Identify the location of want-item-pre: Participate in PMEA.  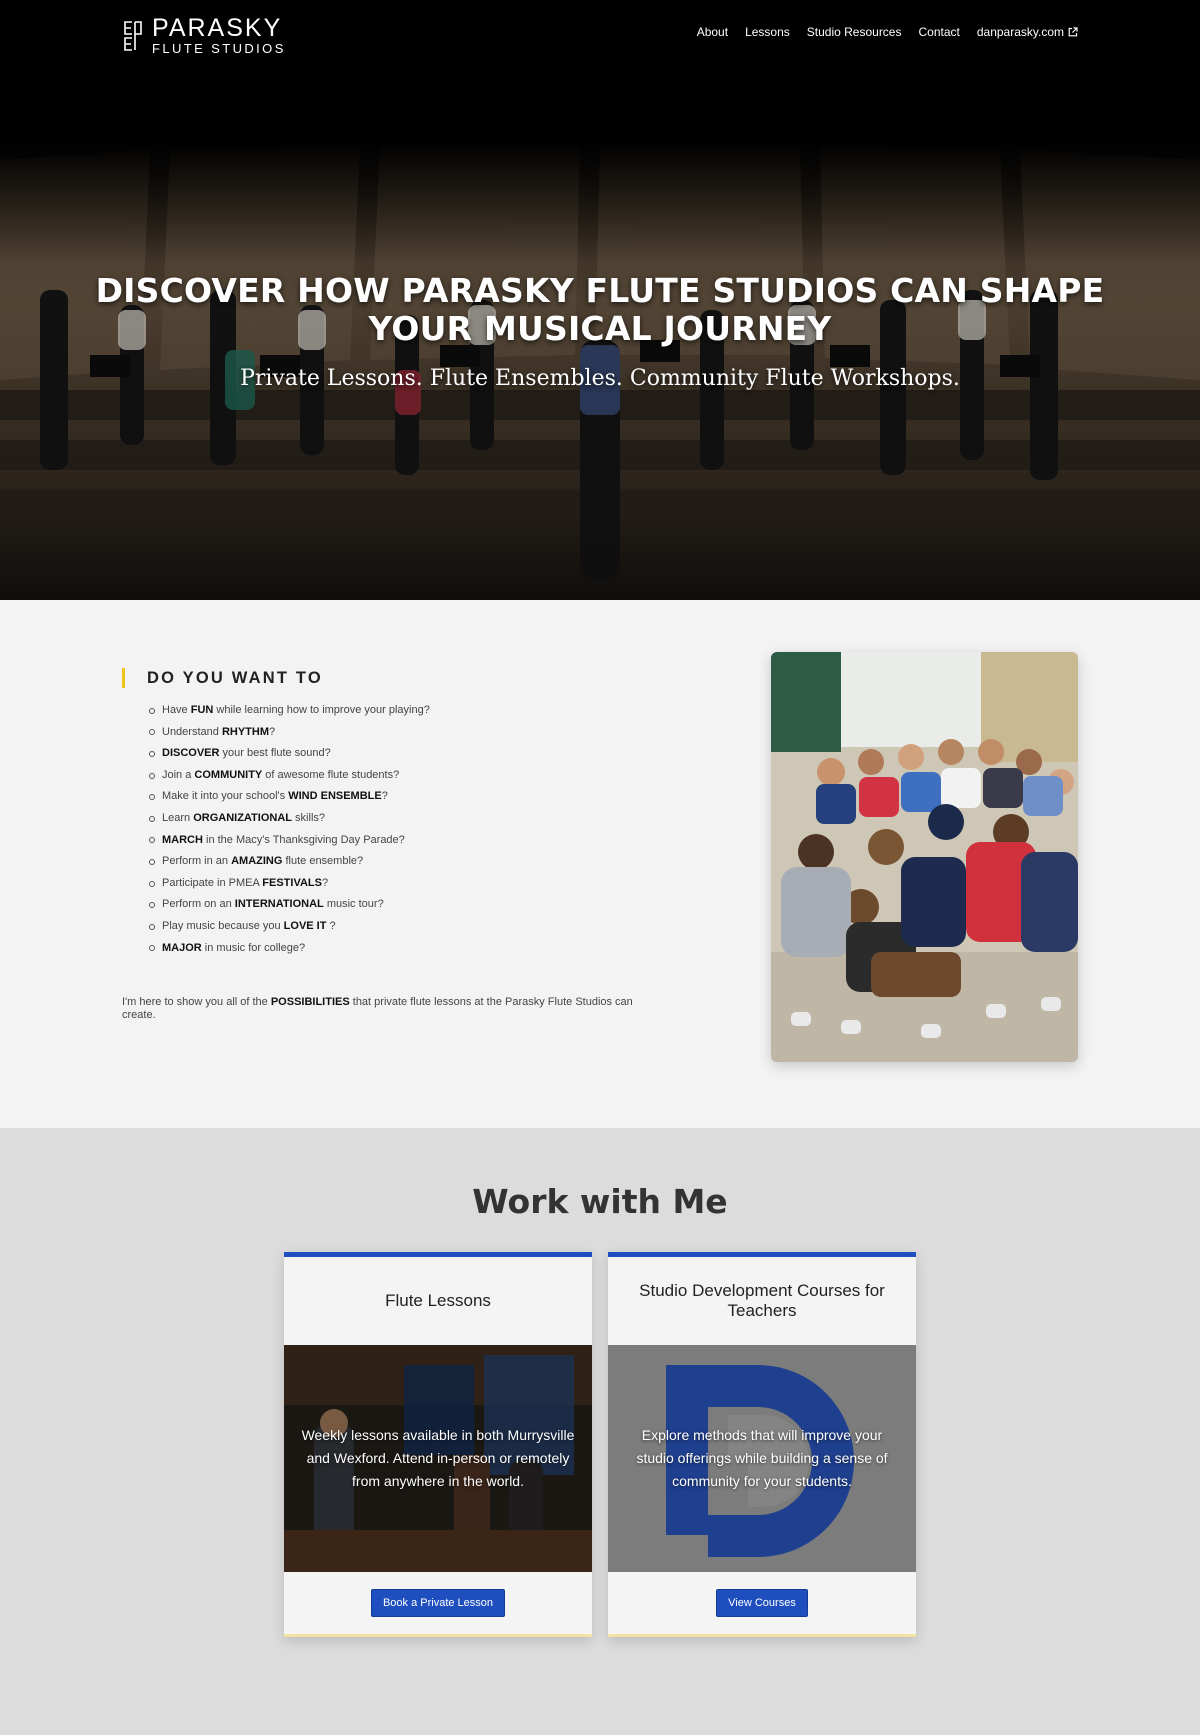
(212, 882).